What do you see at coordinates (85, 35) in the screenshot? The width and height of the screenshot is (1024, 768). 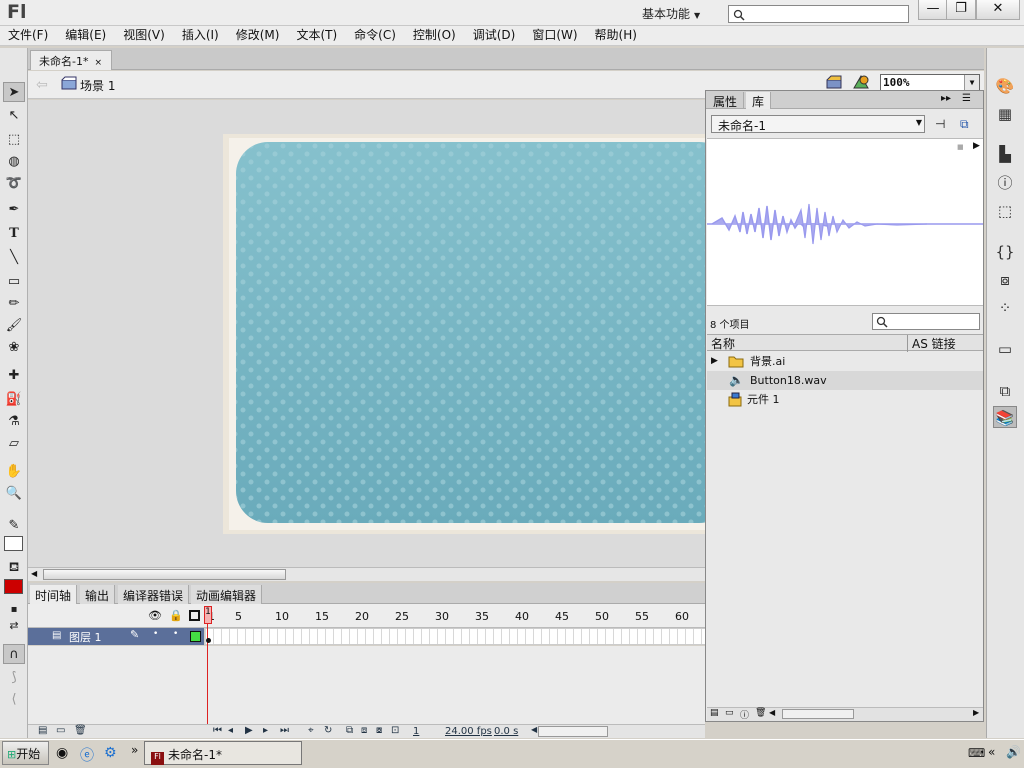 I see `menu-edit: 编辑(E)` at bounding box center [85, 35].